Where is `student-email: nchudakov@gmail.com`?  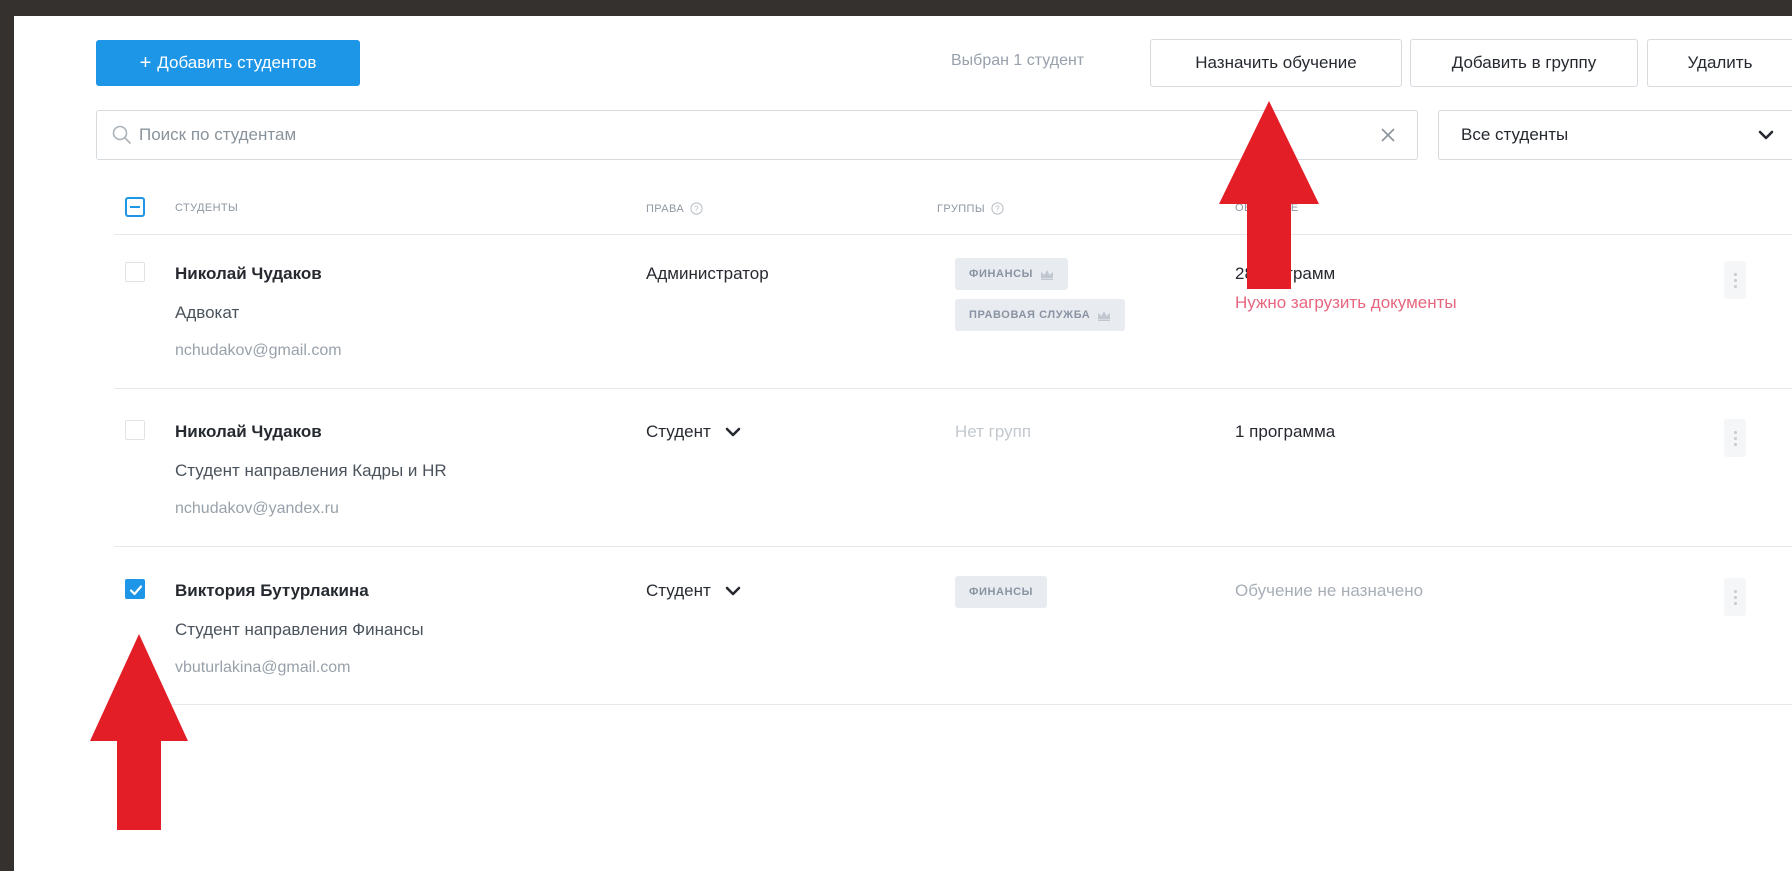
student-email: nchudakov@gmail.com is located at coordinates (258, 350).